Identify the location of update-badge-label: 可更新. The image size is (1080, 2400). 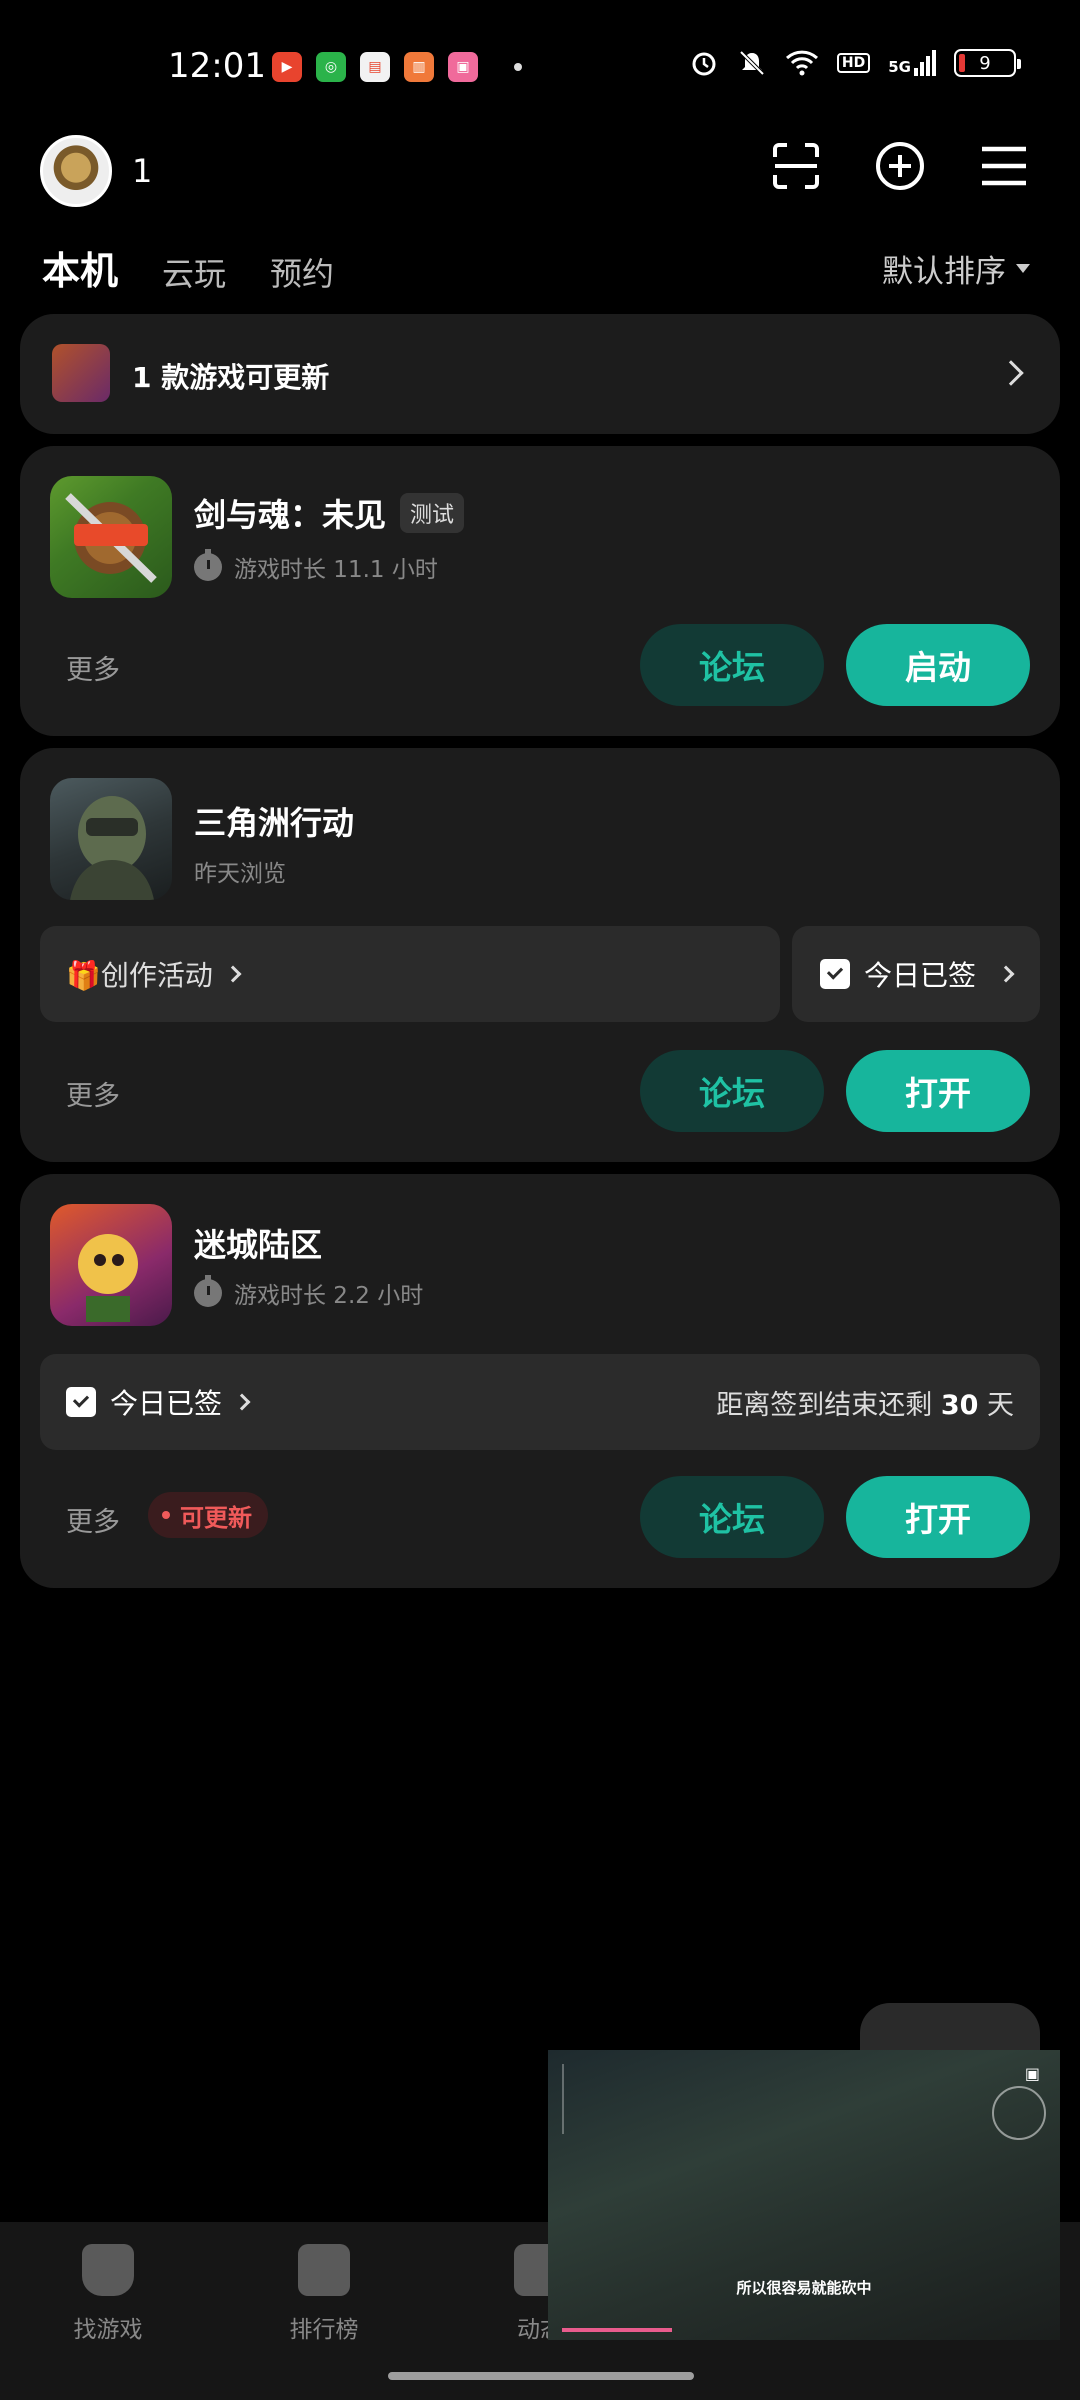
(216, 1517).